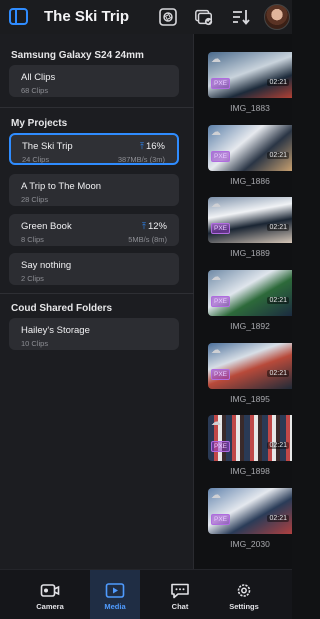  Describe the element at coordinates (250, 471) in the screenshot. I see `clip-name: IMG_1898` at that location.